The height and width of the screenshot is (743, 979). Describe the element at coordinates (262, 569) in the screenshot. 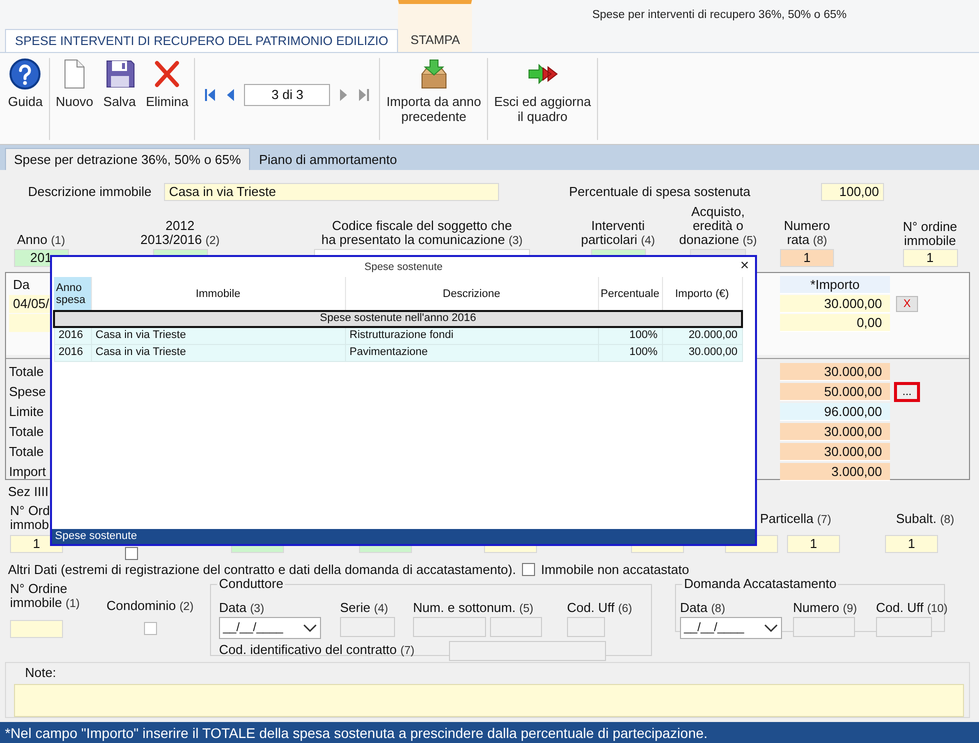

I see `section-label: Altri Dati (estremi di registrazione del contratto e dati della domanda di accatastamento).` at that location.